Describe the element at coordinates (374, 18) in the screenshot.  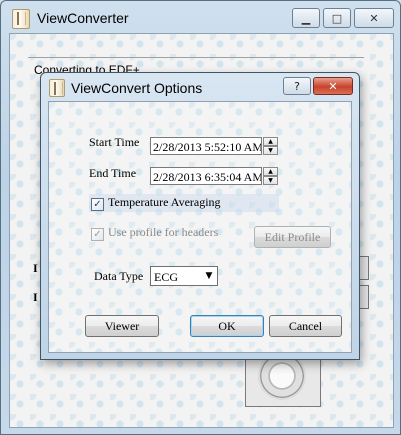
I see `close-button: ✕` at that location.